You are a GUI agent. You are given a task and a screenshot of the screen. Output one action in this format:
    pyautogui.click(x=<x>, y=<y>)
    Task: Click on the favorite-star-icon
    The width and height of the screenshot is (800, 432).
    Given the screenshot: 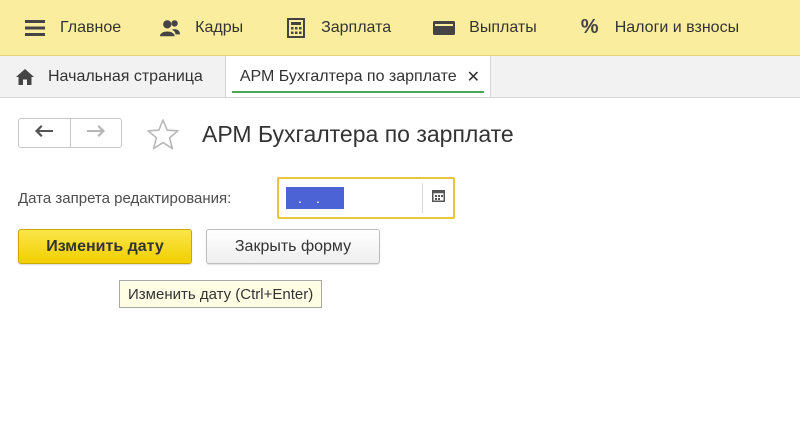 What is the action you would take?
    pyautogui.click(x=163, y=135)
    